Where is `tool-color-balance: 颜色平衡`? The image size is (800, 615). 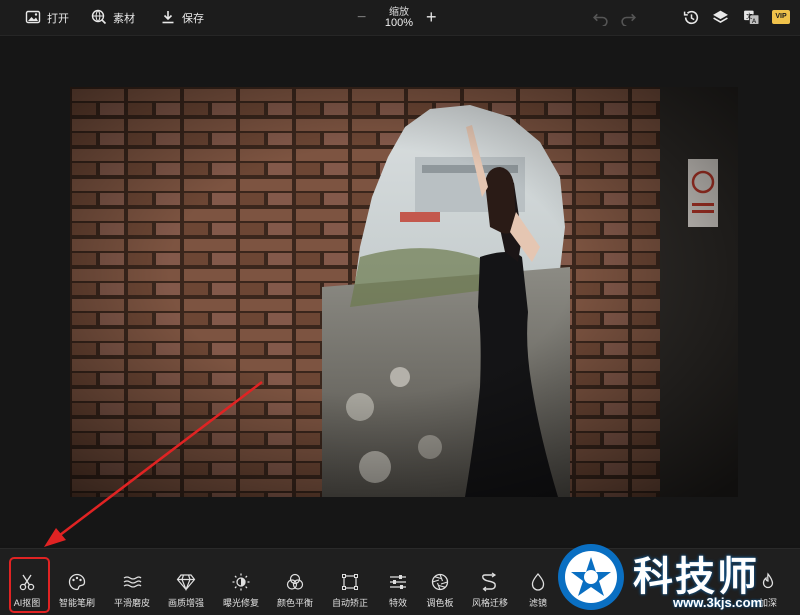
tool-color-balance: 颜色平衡 is located at coordinates (295, 582).